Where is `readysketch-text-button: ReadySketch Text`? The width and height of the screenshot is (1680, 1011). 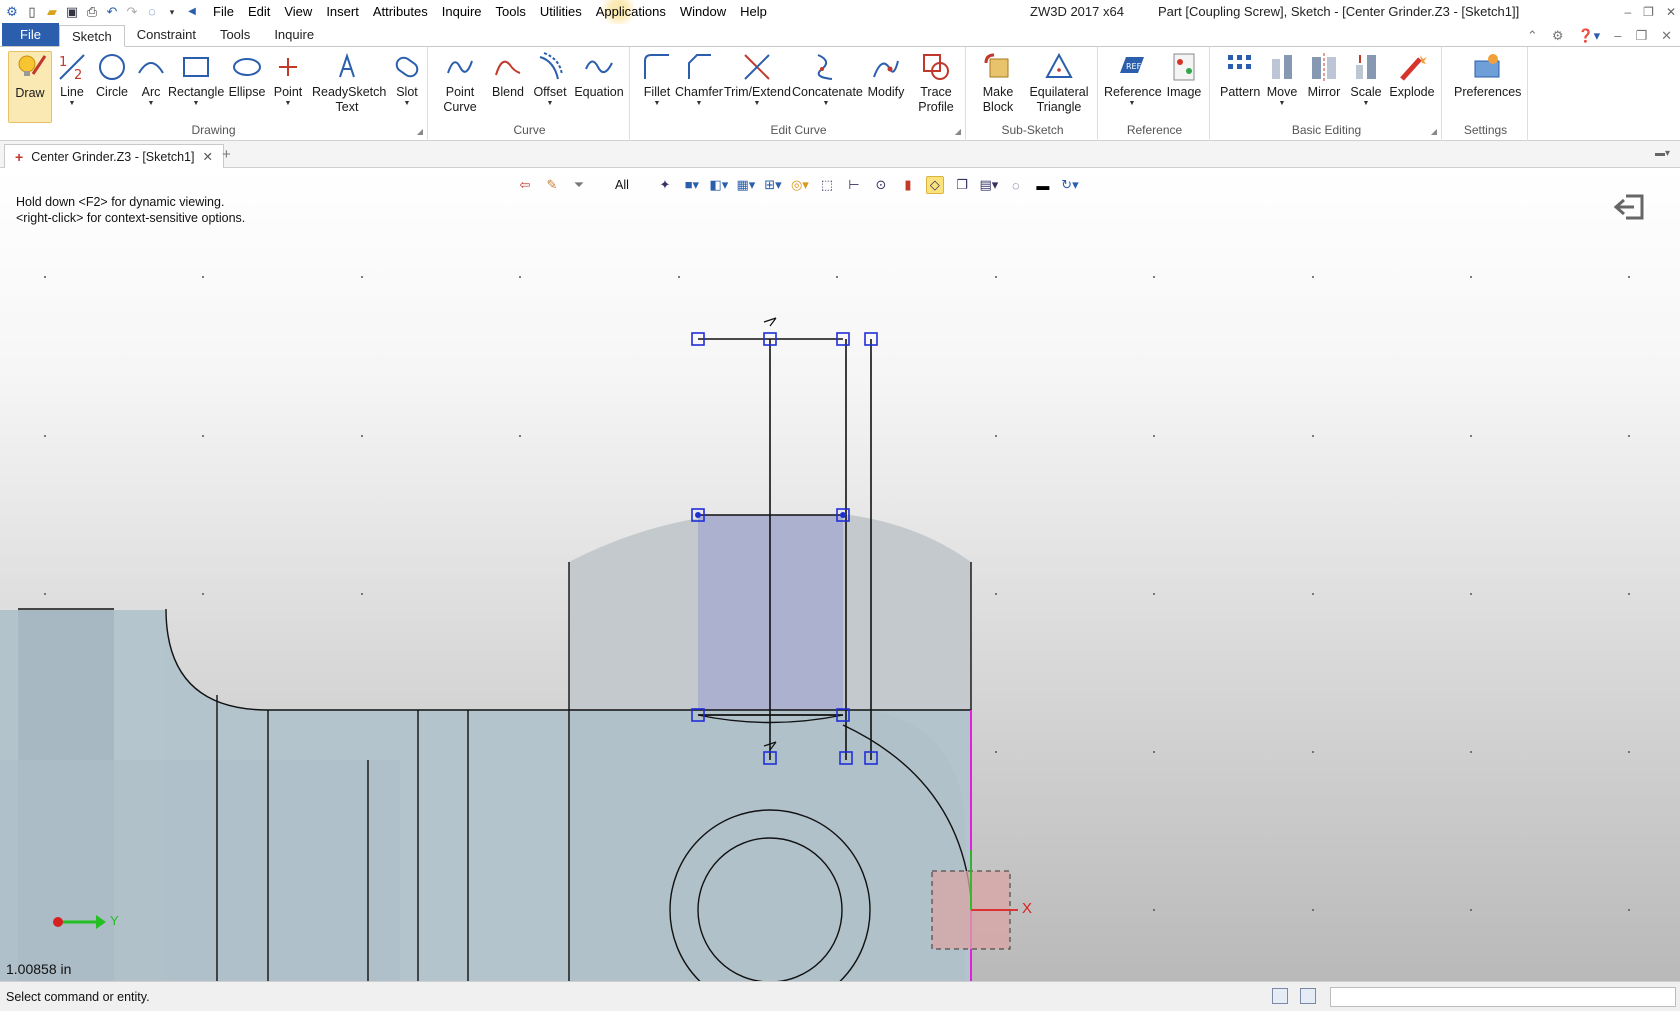
readysketch-text-button: ReadySketch Text is located at coordinates (349, 83).